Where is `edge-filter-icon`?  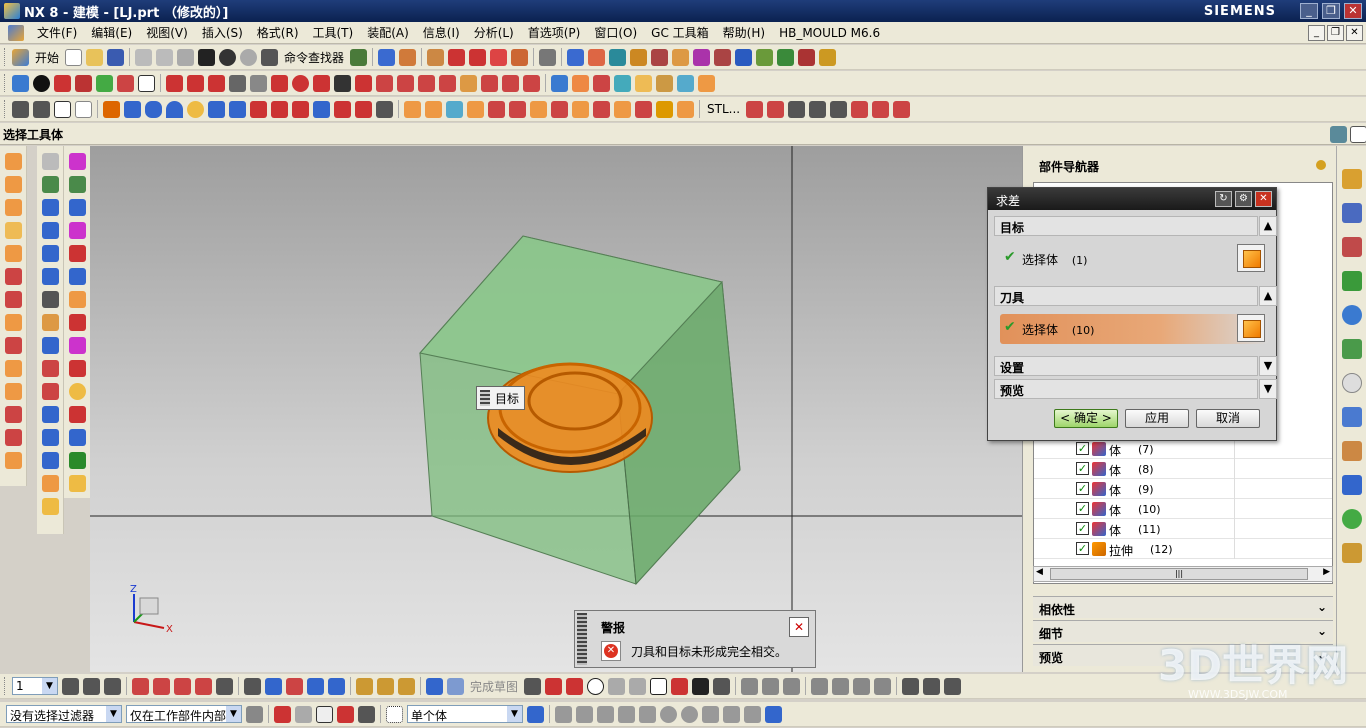 edge-filter-icon is located at coordinates (366, 714).